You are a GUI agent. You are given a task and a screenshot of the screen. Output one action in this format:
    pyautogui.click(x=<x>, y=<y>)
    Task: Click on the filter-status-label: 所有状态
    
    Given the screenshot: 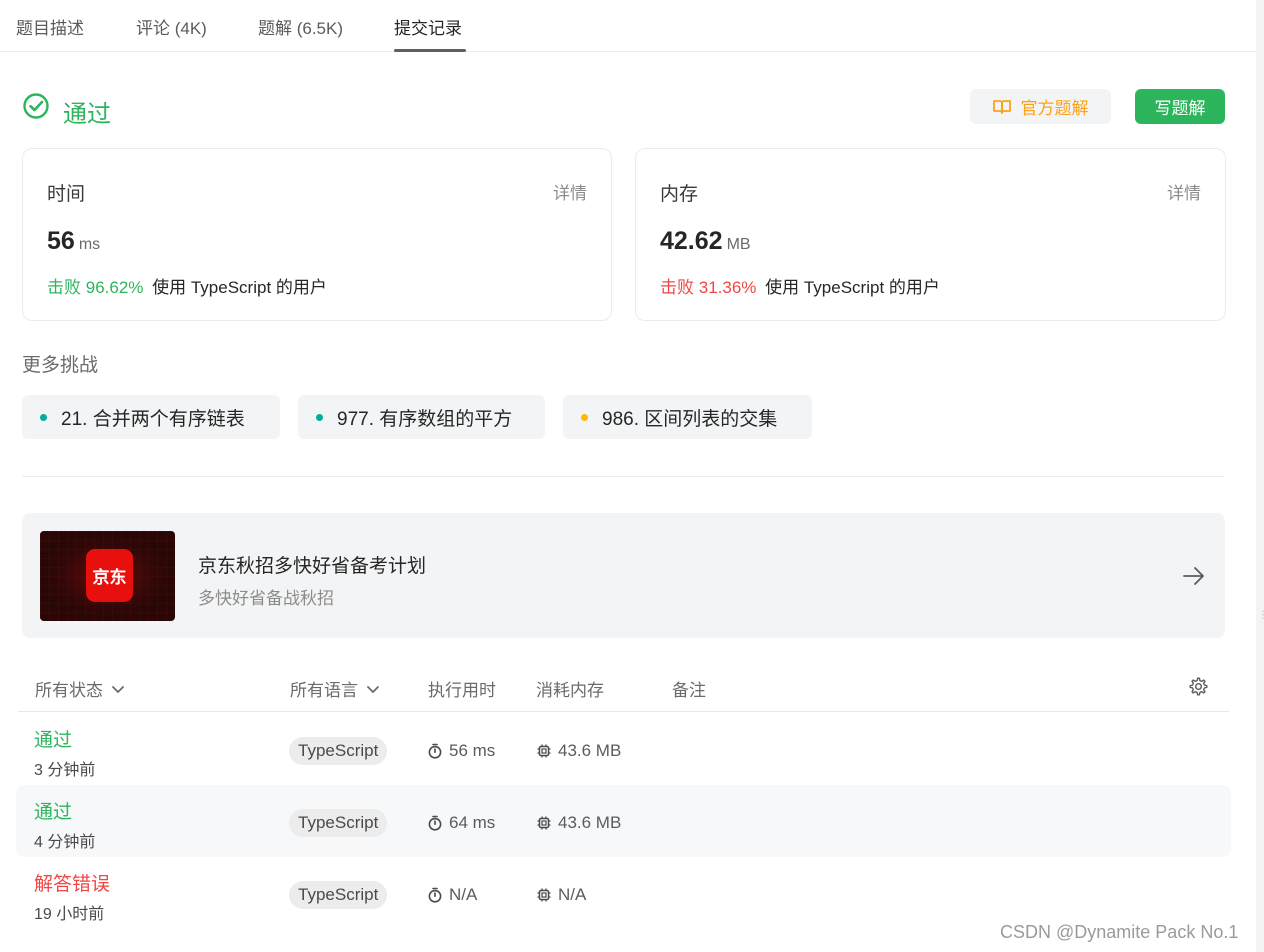 What is the action you would take?
    pyautogui.click(x=69, y=690)
    